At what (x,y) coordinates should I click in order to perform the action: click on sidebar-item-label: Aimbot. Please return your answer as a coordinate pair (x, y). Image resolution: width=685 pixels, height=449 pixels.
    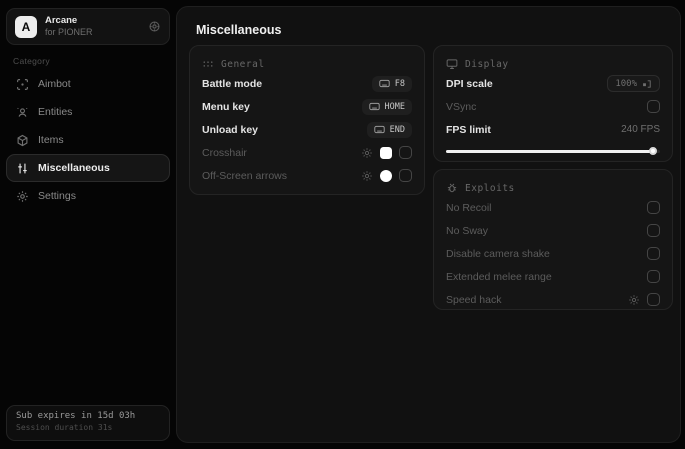
    Looking at the image, I should click on (54, 84).